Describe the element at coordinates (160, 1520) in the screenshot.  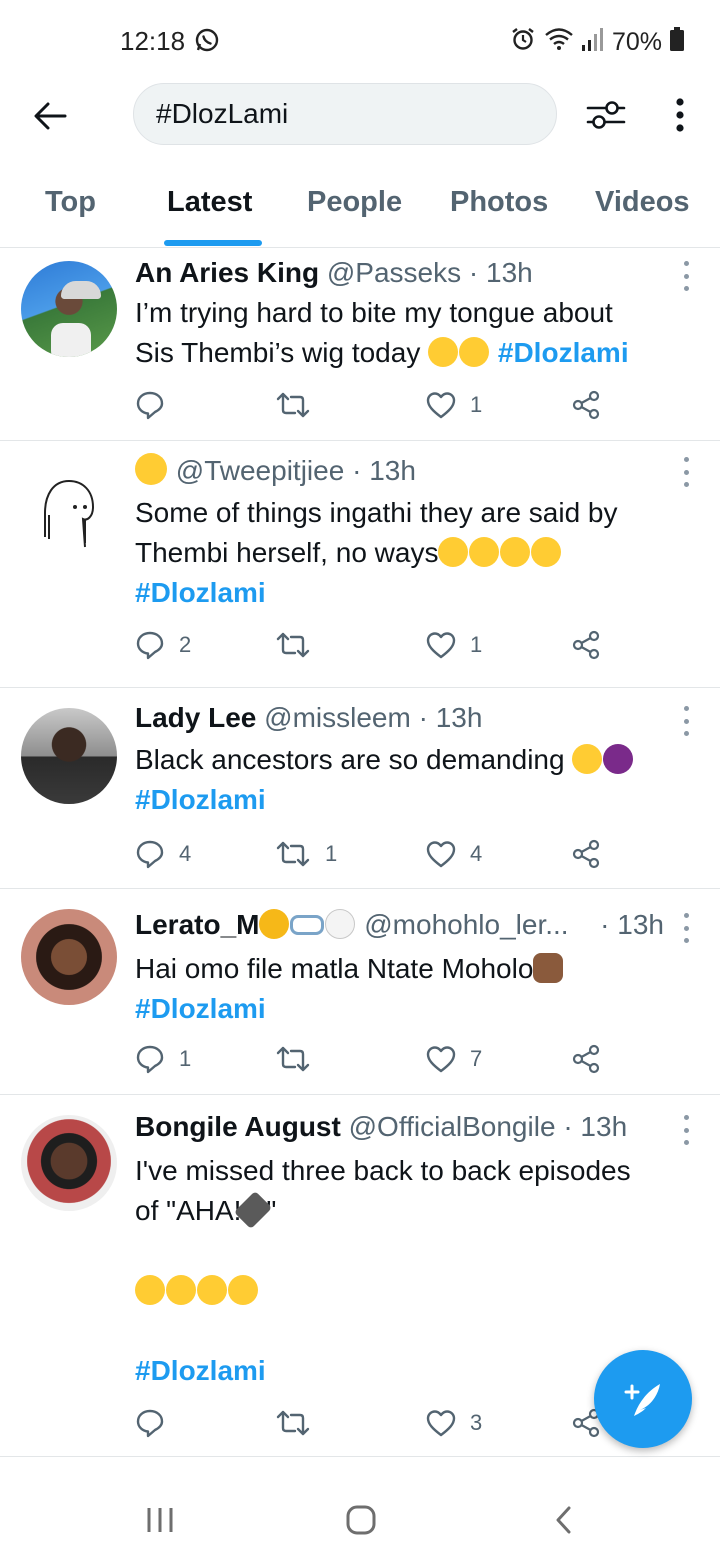
I see `recents-button` at that location.